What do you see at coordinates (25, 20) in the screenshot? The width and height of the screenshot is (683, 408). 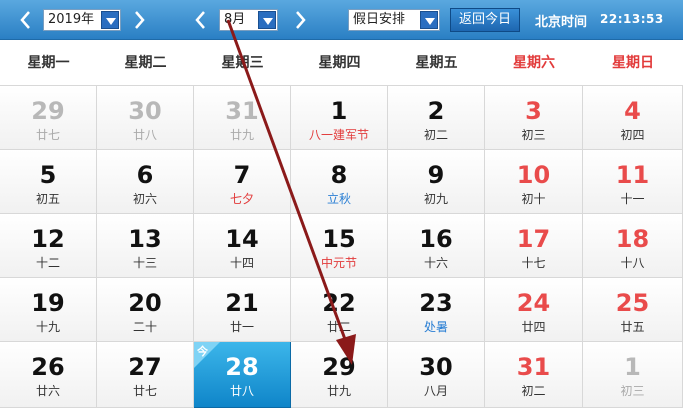 I see `prev-year-arrow-icon` at bounding box center [25, 20].